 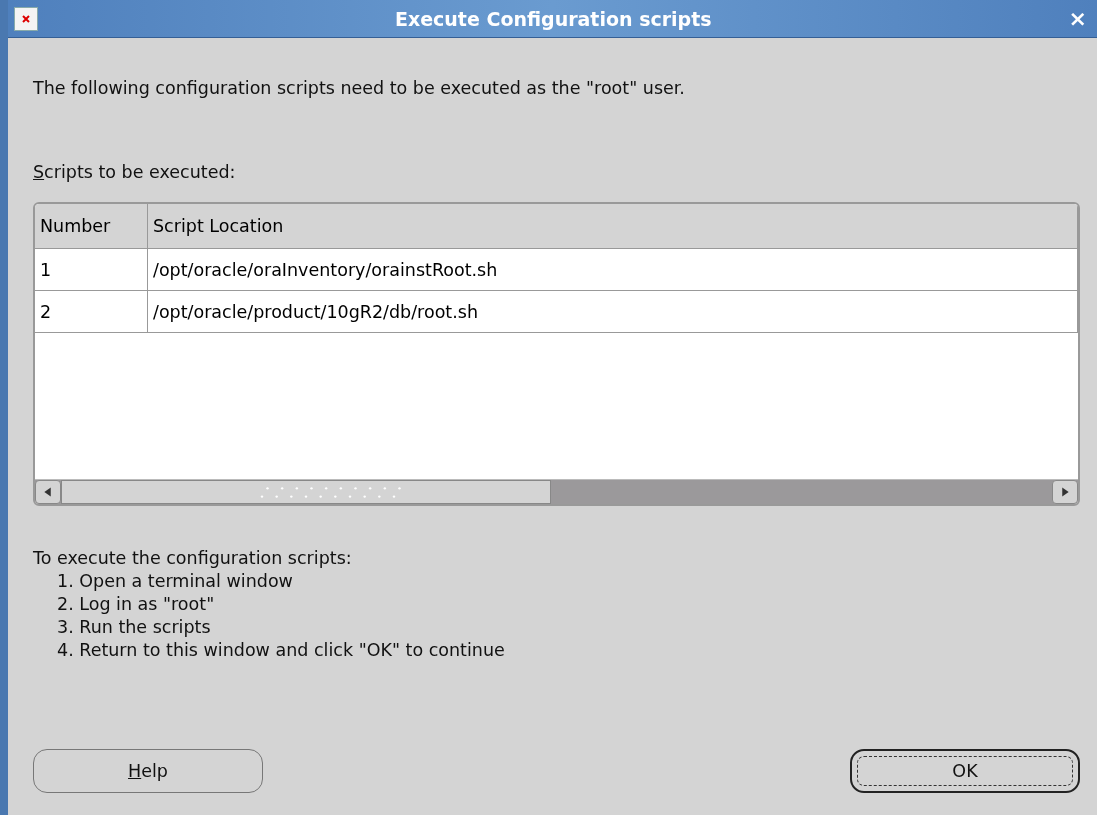 What do you see at coordinates (193, 558) in the screenshot?
I see `instructions-heading: To execute the configuration scripts:` at bounding box center [193, 558].